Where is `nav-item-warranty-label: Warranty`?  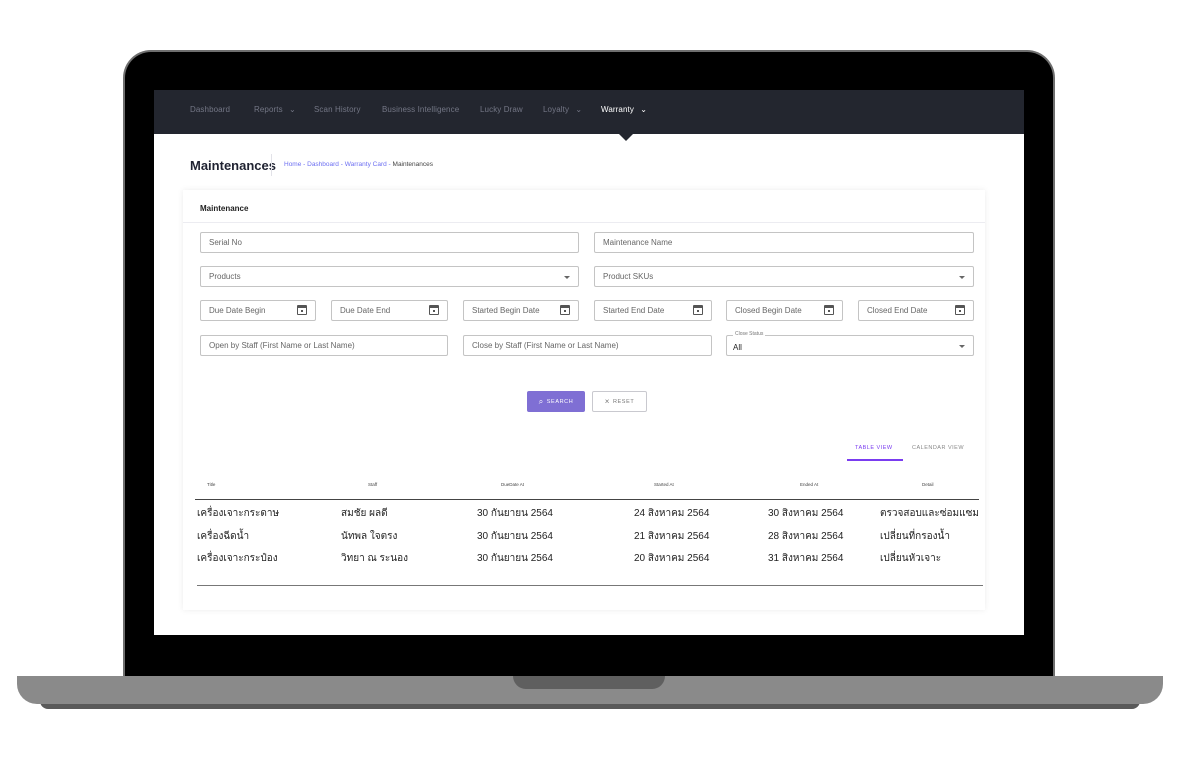 nav-item-warranty-label: Warranty is located at coordinates (617, 109).